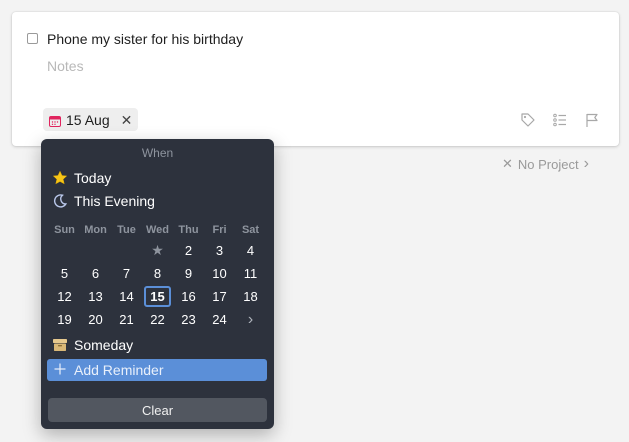  I want to click on calendar-week-4: 19 20 21 22 23 24 ›, so click(157, 319).